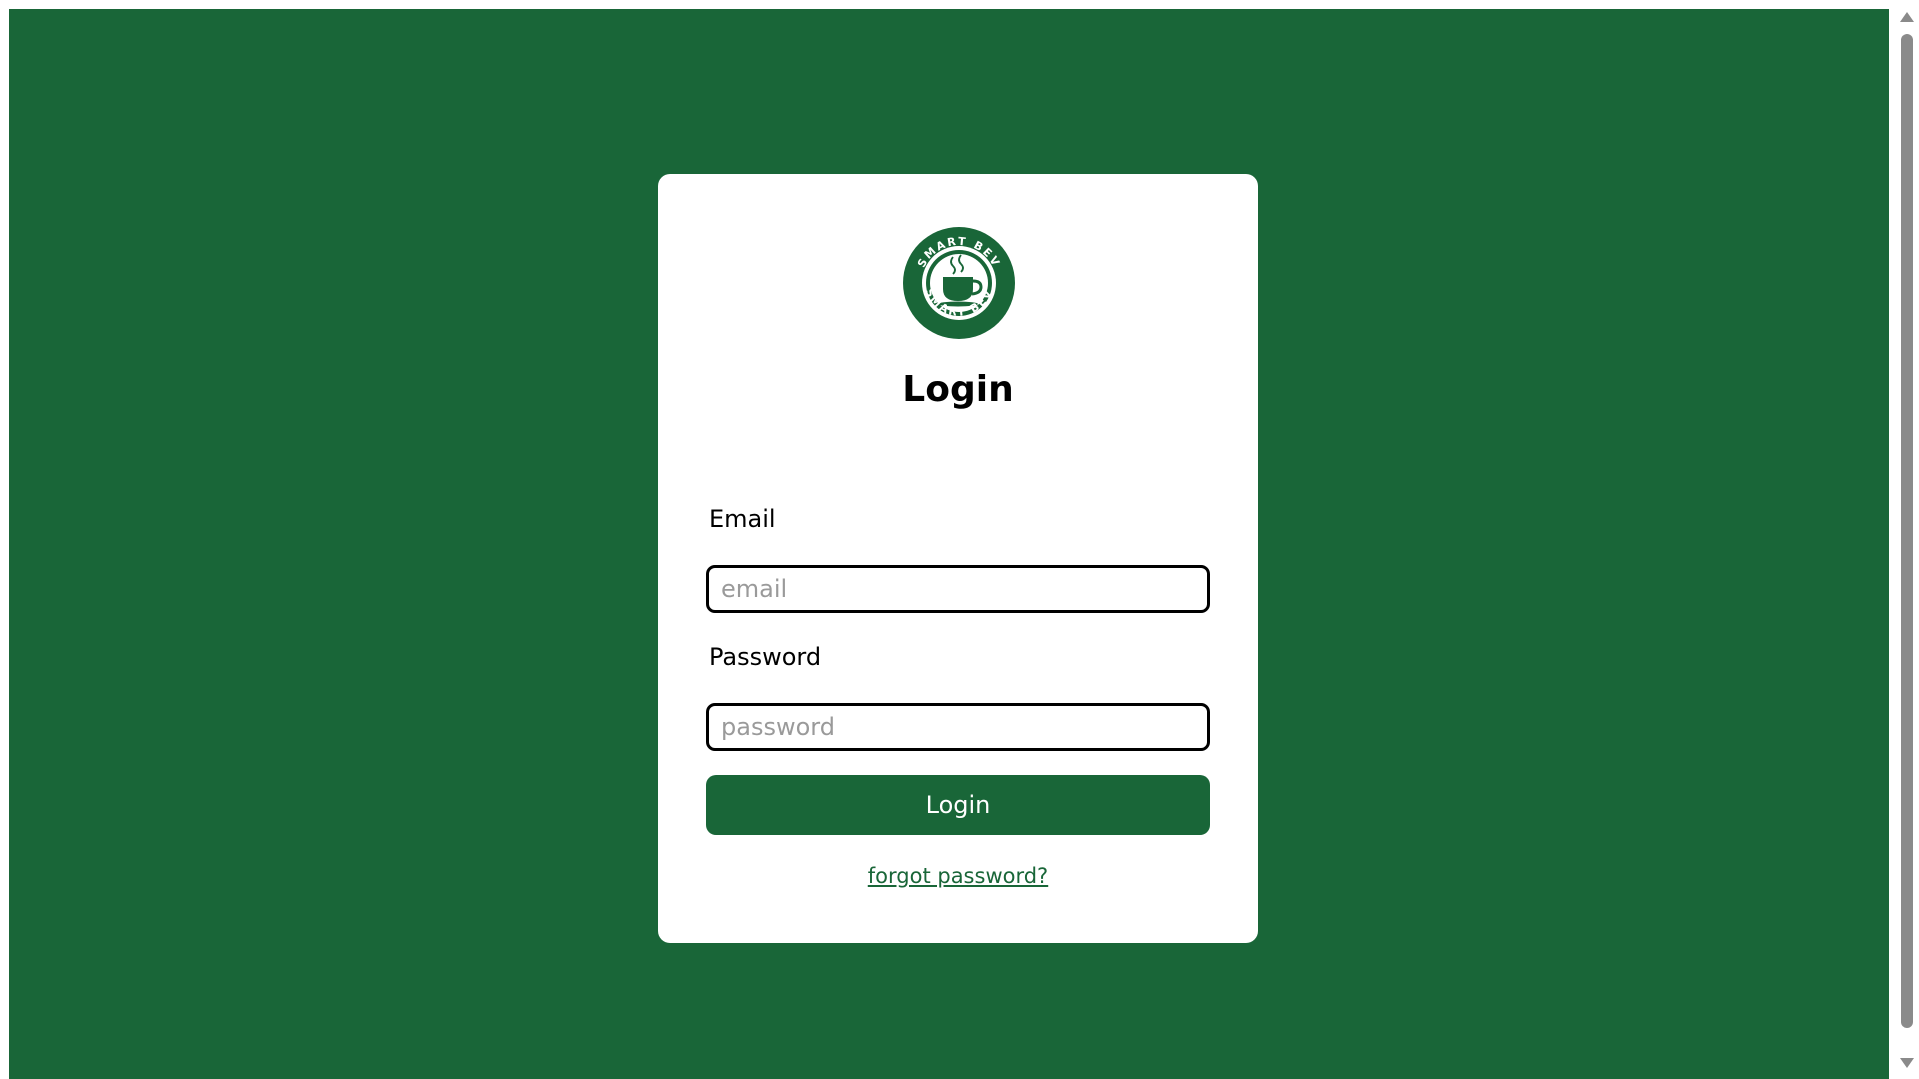 The height and width of the screenshot is (1079, 1919). What do you see at coordinates (958, 727) in the screenshot?
I see `password-input` at bounding box center [958, 727].